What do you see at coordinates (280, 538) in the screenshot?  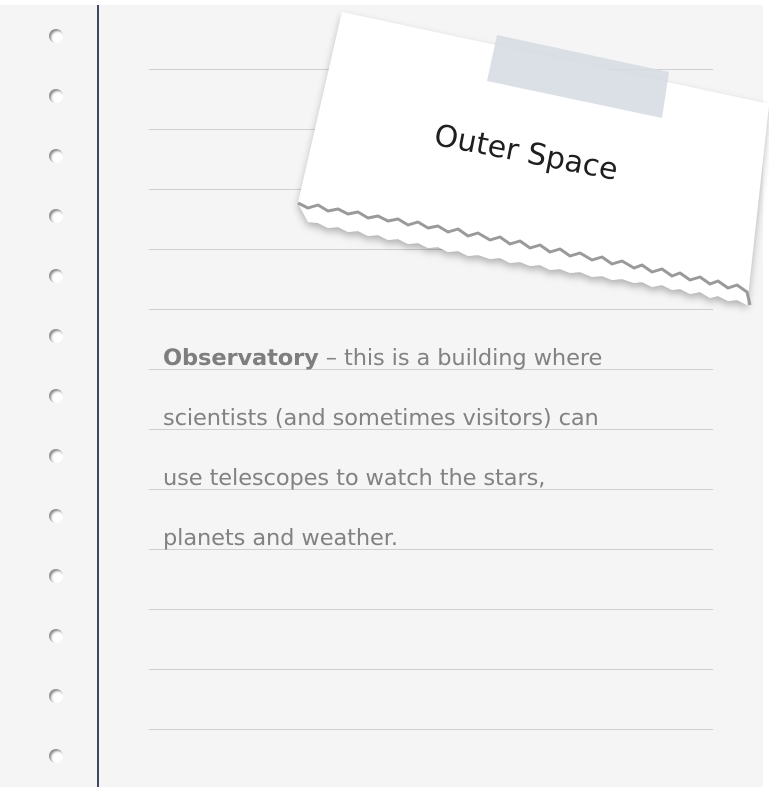 I see `definition-line-4: planets and weather.` at bounding box center [280, 538].